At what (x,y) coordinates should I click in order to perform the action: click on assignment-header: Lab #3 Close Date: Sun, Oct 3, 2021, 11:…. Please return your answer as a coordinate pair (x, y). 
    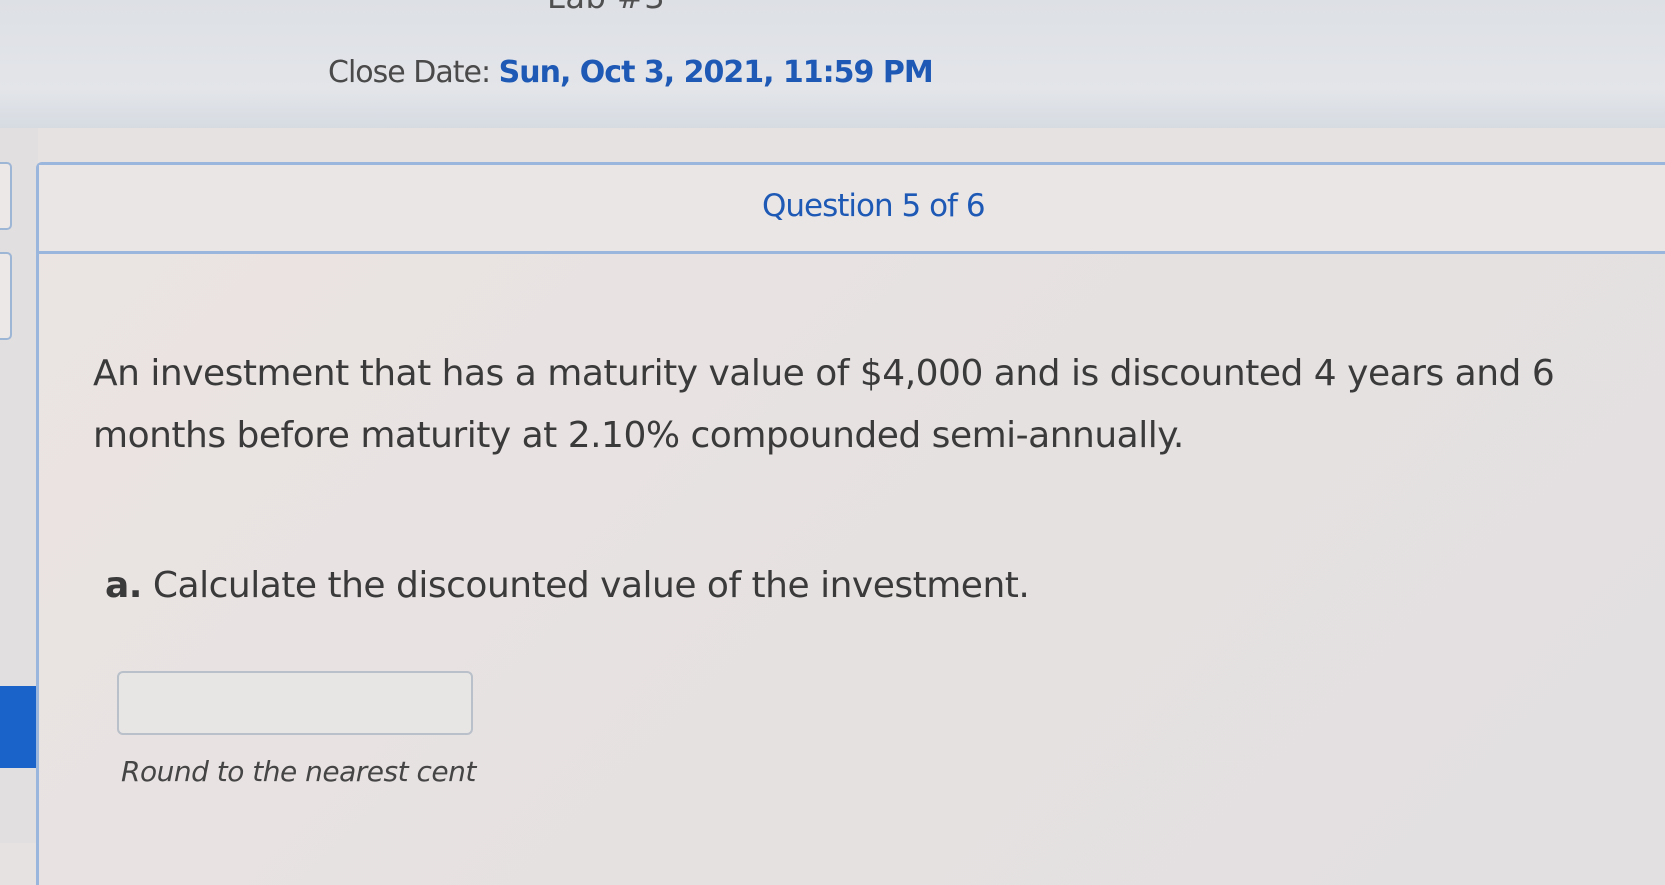
    Looking at the image, I should click on (832, 64).